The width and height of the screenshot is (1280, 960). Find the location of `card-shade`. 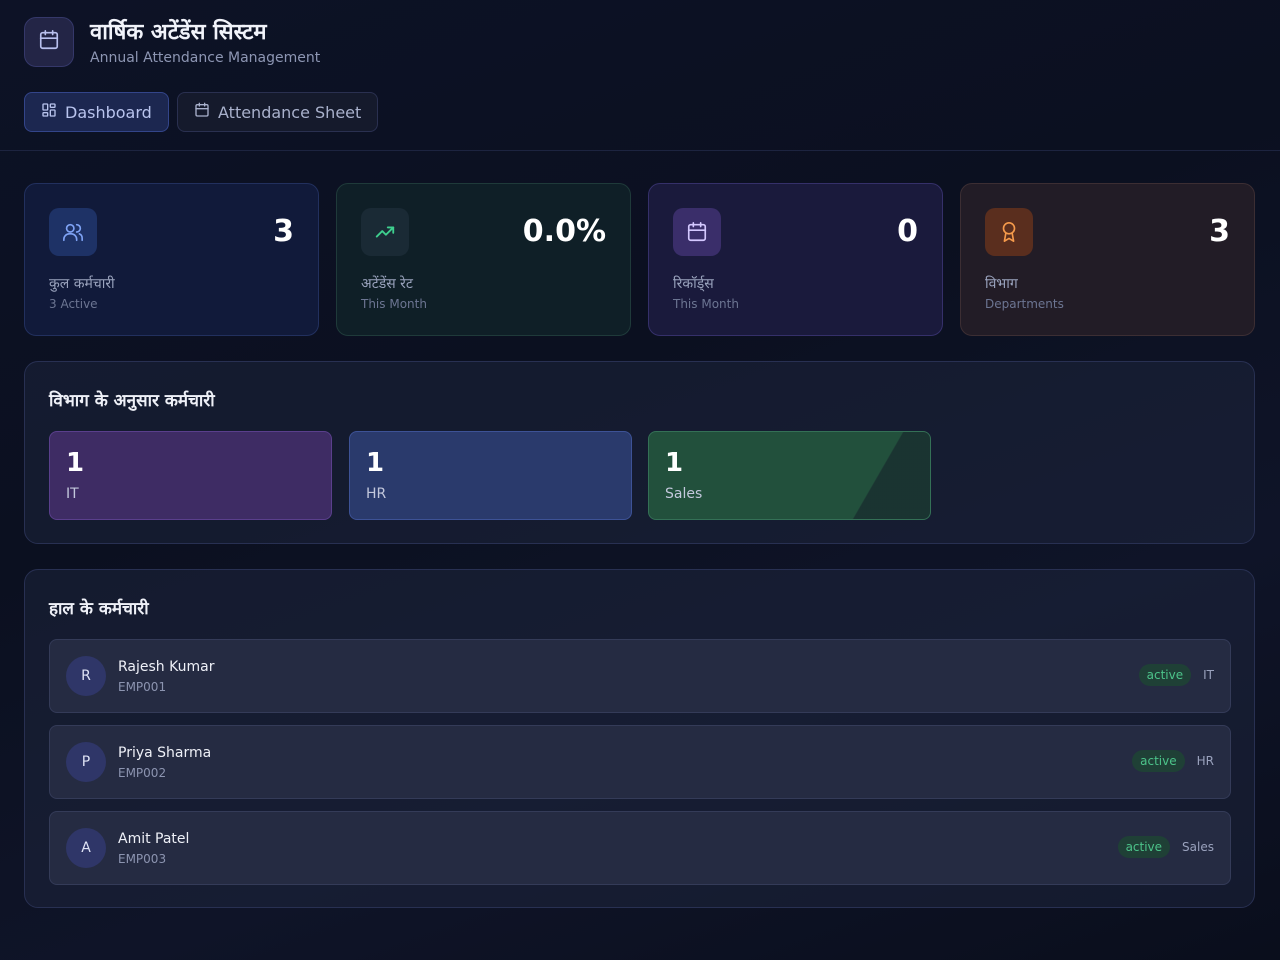

card-shade is located at coordinates (890, 475).